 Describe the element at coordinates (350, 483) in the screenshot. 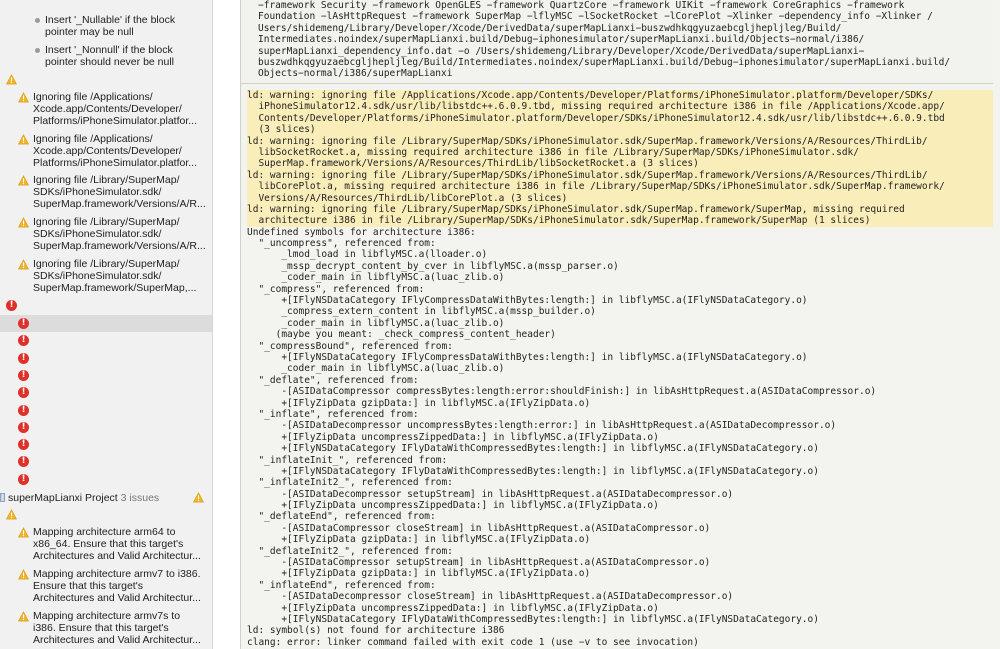

I see `log-line: "_inflateInit2_", referenced from:` at that location.